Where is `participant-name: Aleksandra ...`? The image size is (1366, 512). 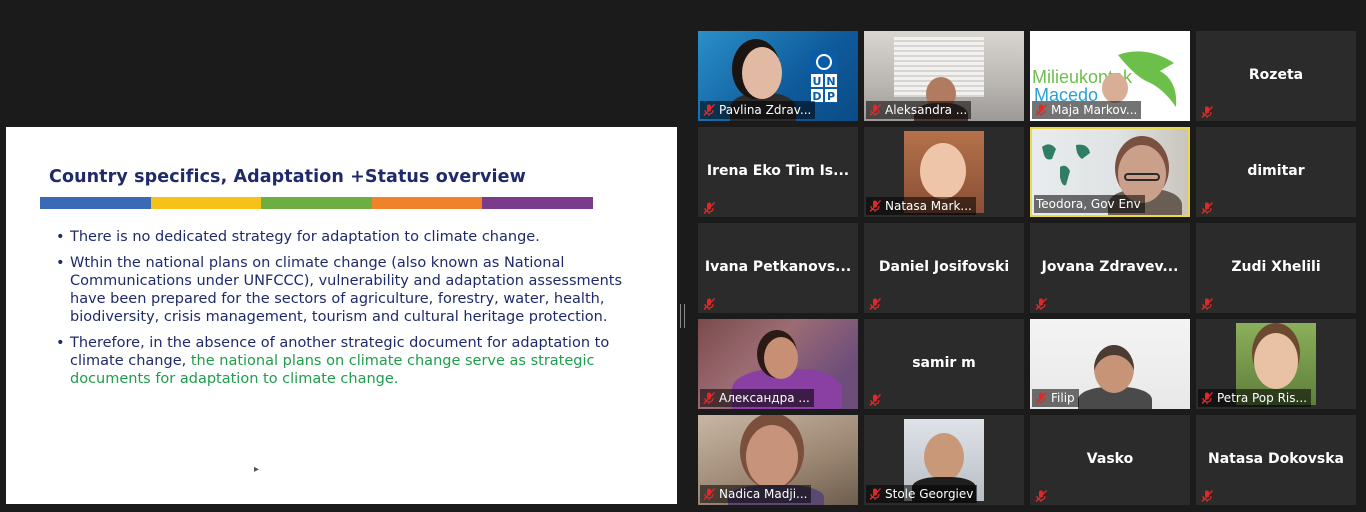 participant-name: Aleksandra ... is located at coordinates (926, 110).